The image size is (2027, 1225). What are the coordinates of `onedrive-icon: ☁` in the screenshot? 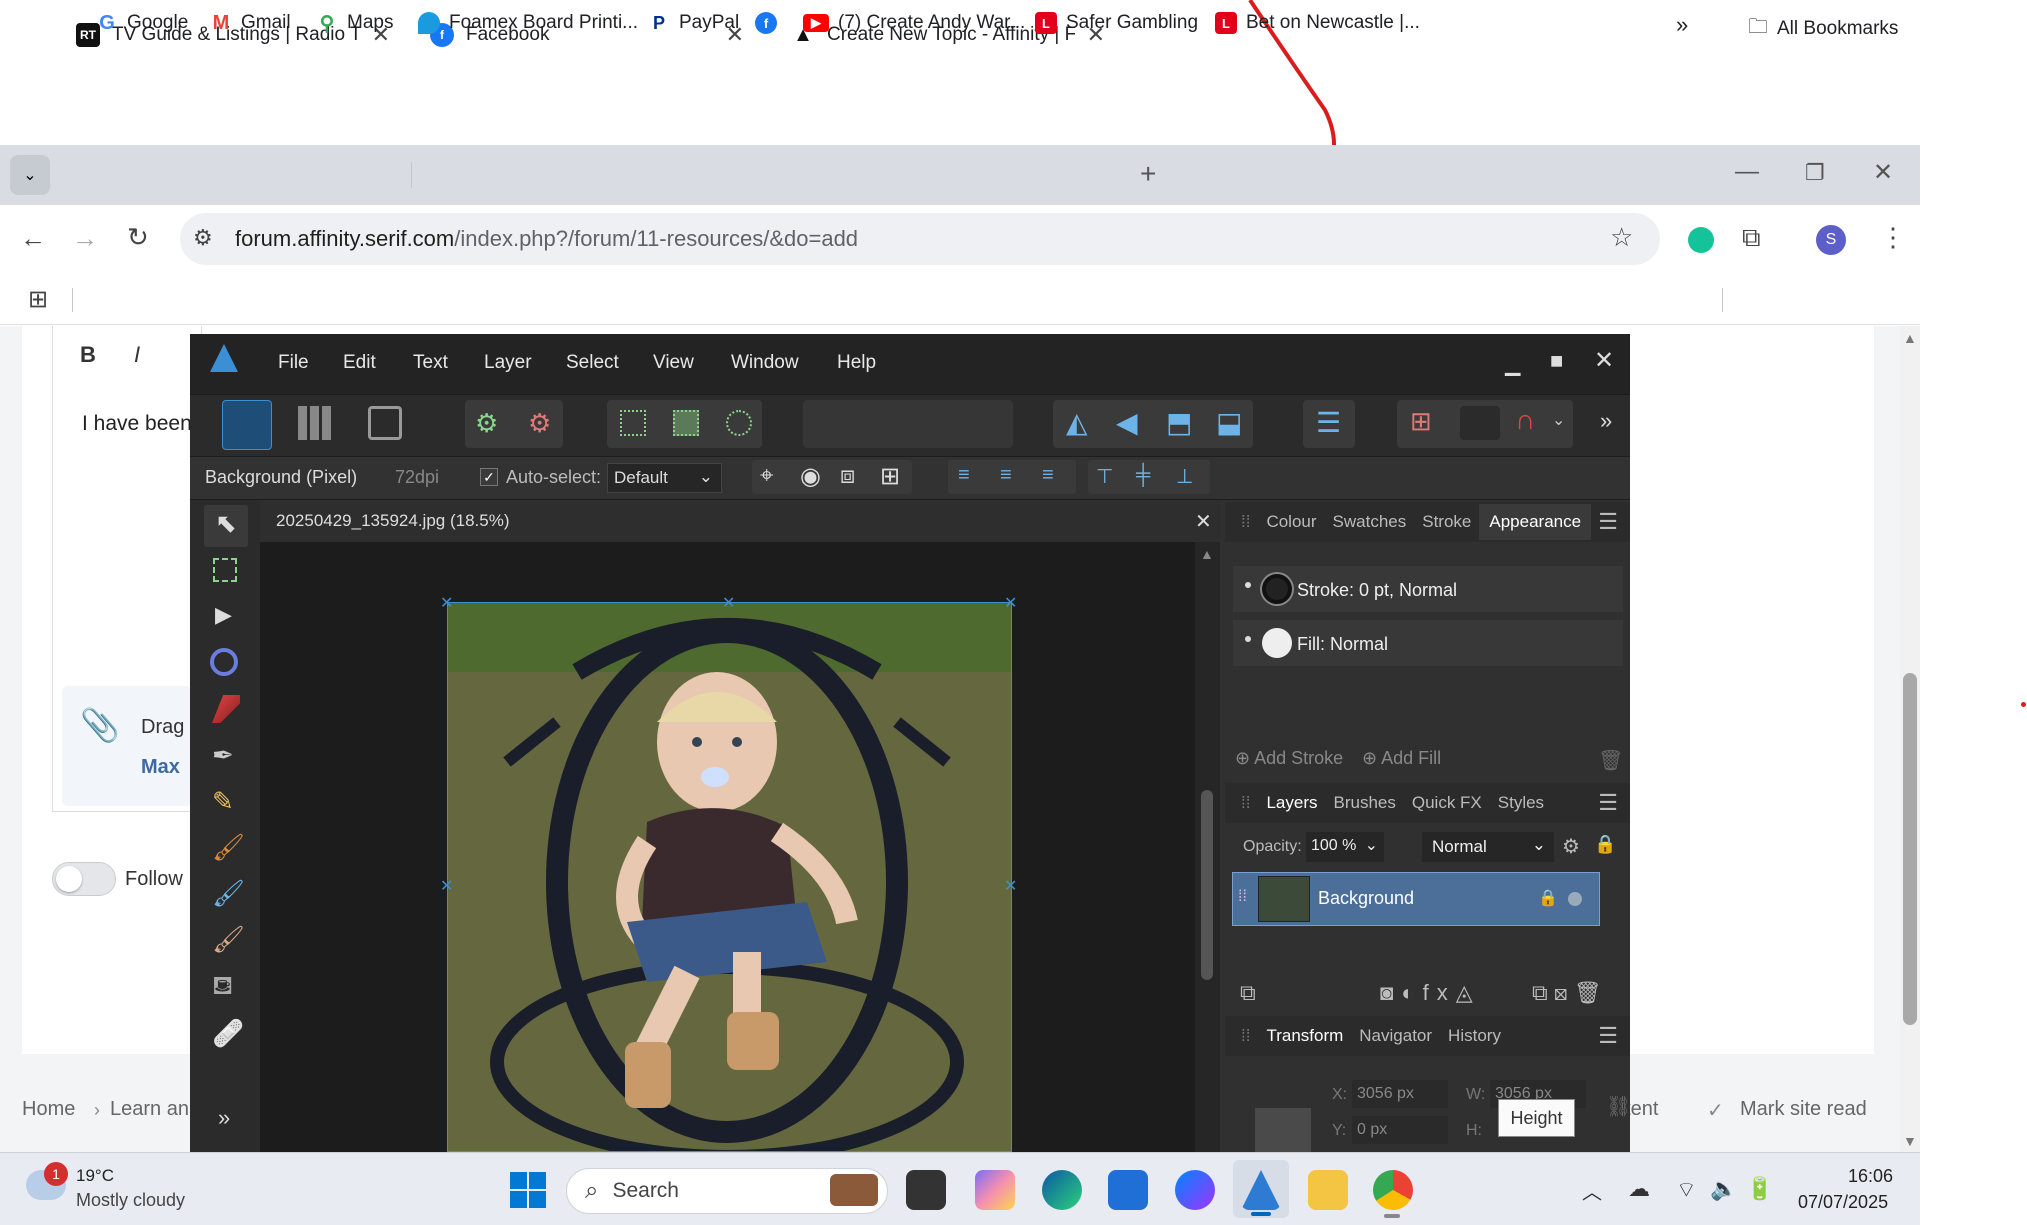 It's located at (1639, 1189).